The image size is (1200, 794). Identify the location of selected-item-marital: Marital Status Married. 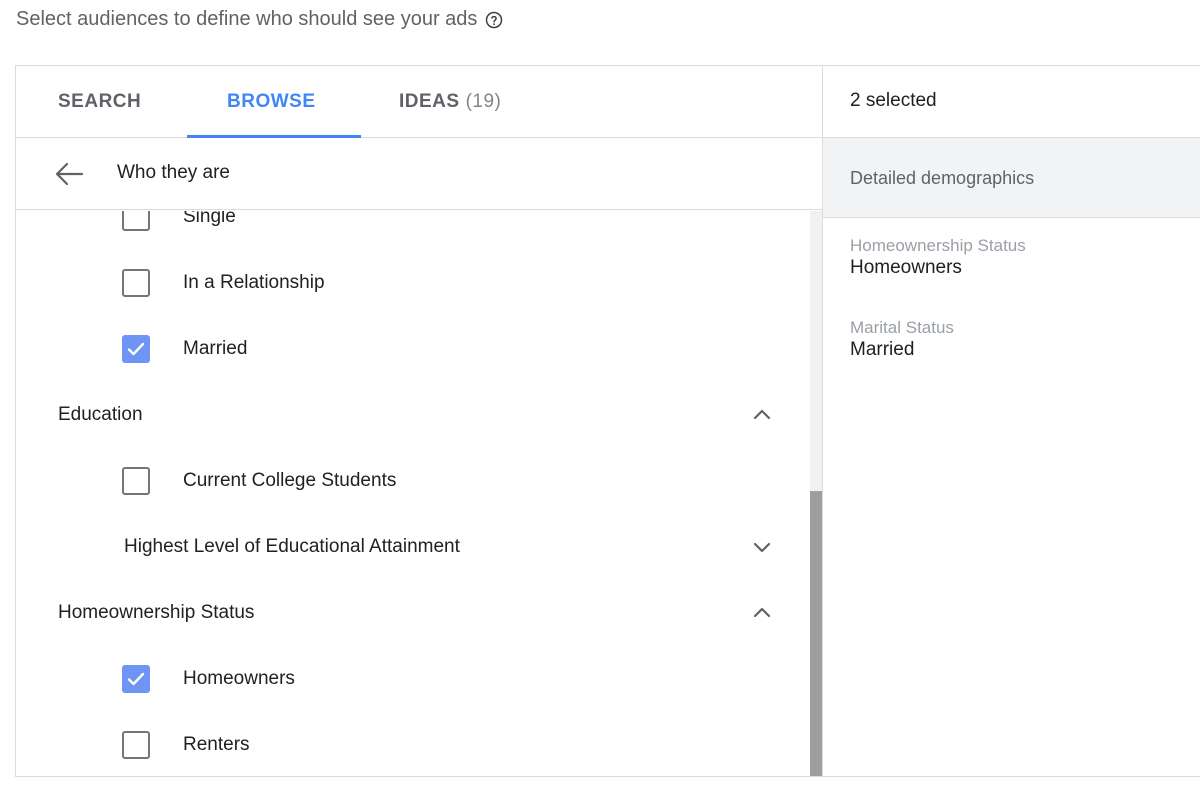
(902, 339).